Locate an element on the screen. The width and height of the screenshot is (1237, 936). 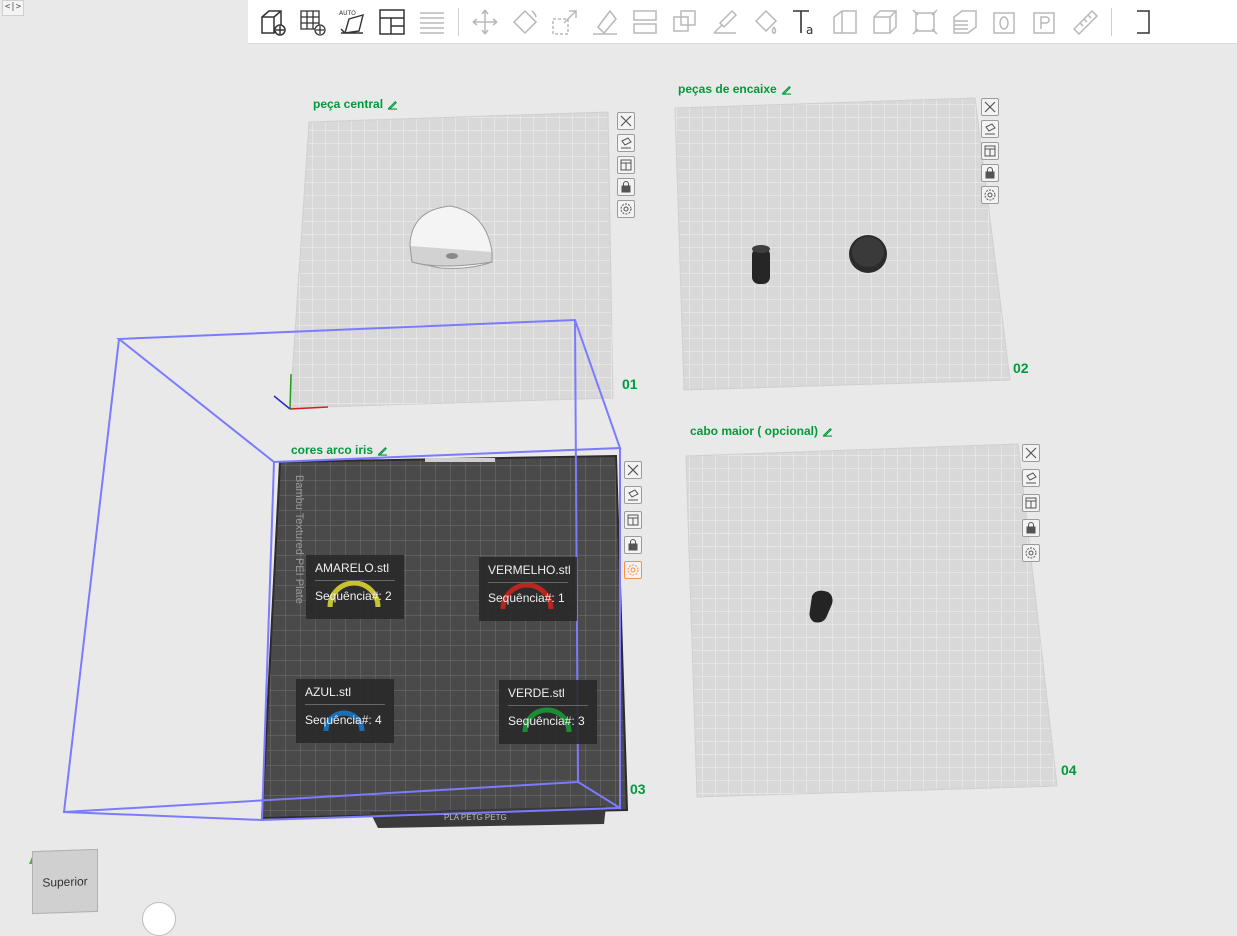
plate-name-04: cabo maior ( opcional) is located at coordinates (761, 431).